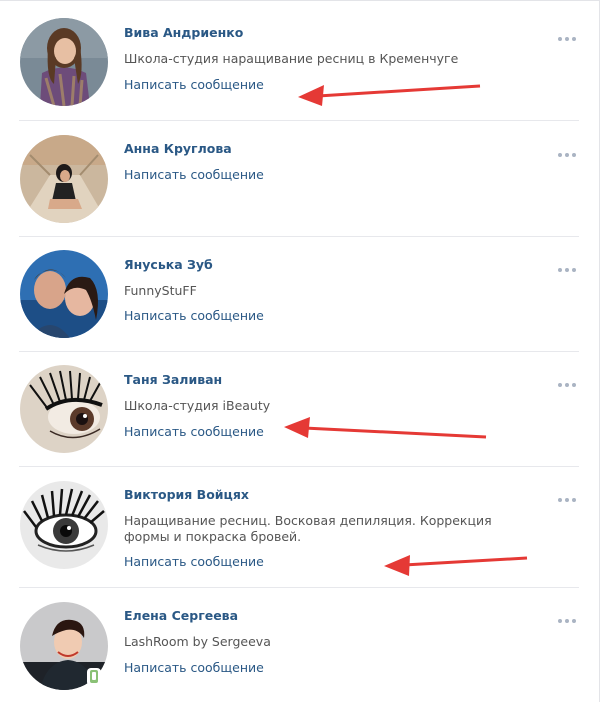 This screenshot has width=608, height=703. Describe the element at coordinates (186, 494) in the screenshot. I see `person-name: Виктория Войцях` at that location.